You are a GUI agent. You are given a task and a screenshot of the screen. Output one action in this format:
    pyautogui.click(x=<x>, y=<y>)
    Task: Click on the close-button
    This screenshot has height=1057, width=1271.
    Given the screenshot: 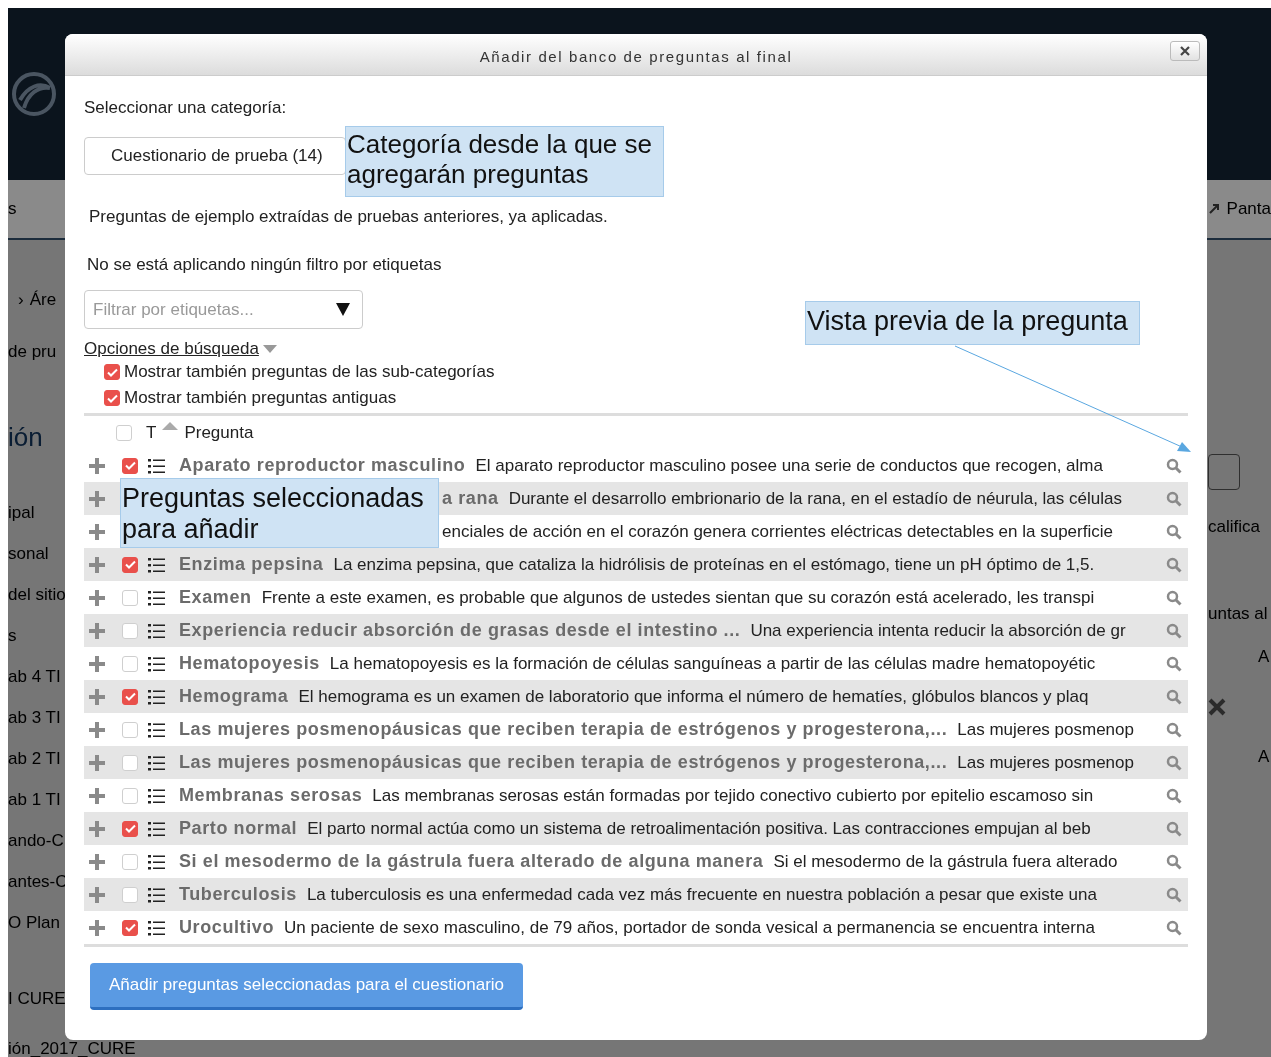 What is the action you would take?
    pyautogui.click(x=1185, y=51)
    